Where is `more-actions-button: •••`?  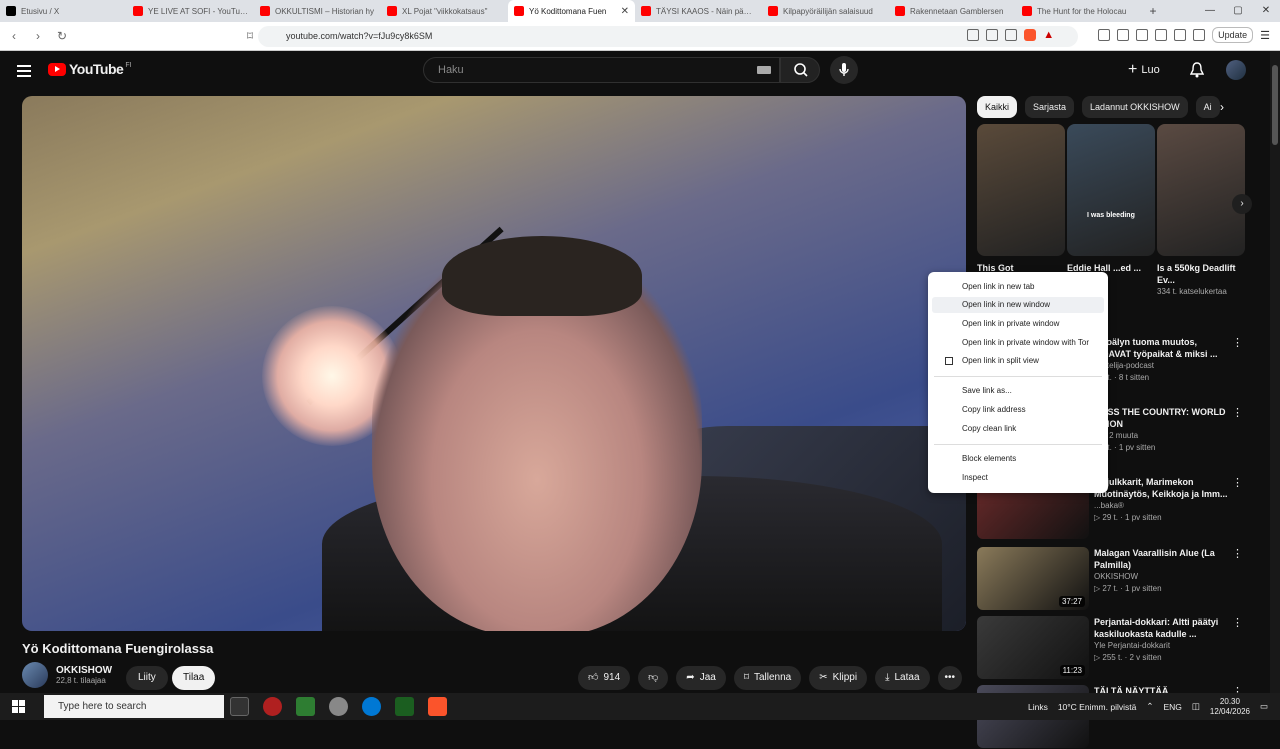 more-actions-button: ••• is located at coordinates (950, 678).